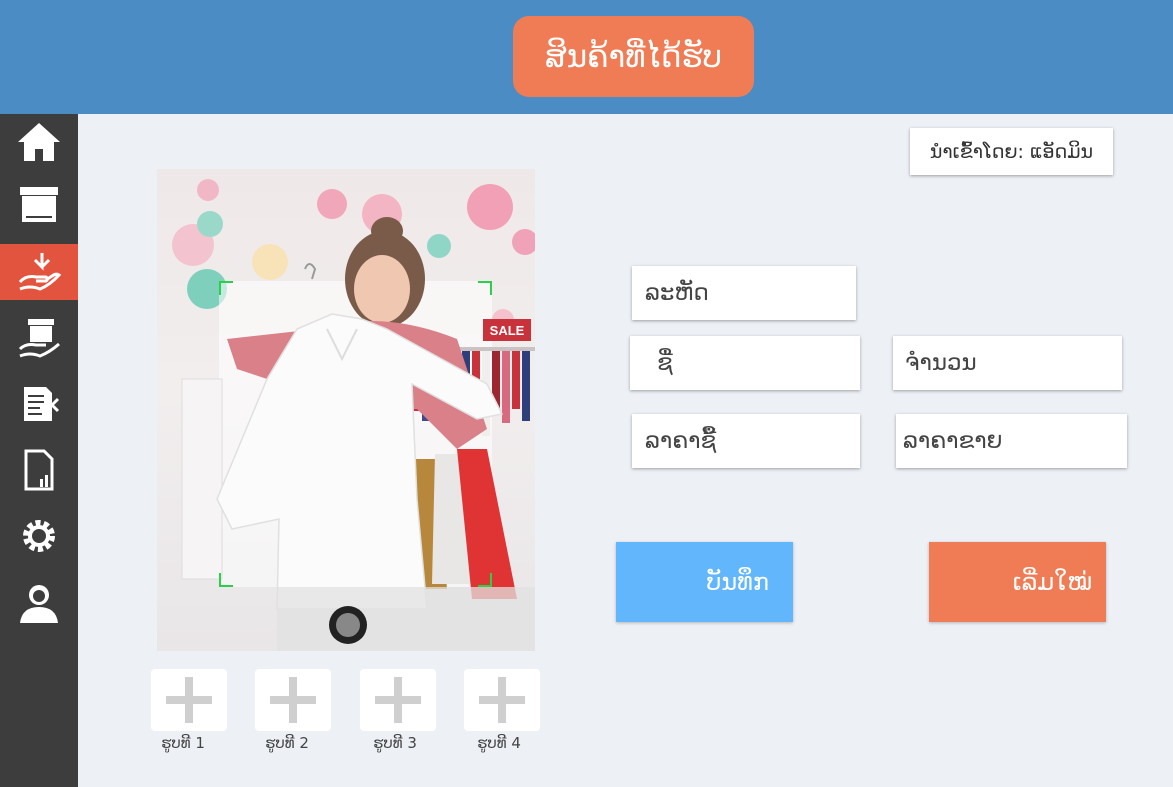 The height and width of the screenshot is (787, 1173). I want to click on photo-4-label: ຮູບທີ 4, so click(499, 743).